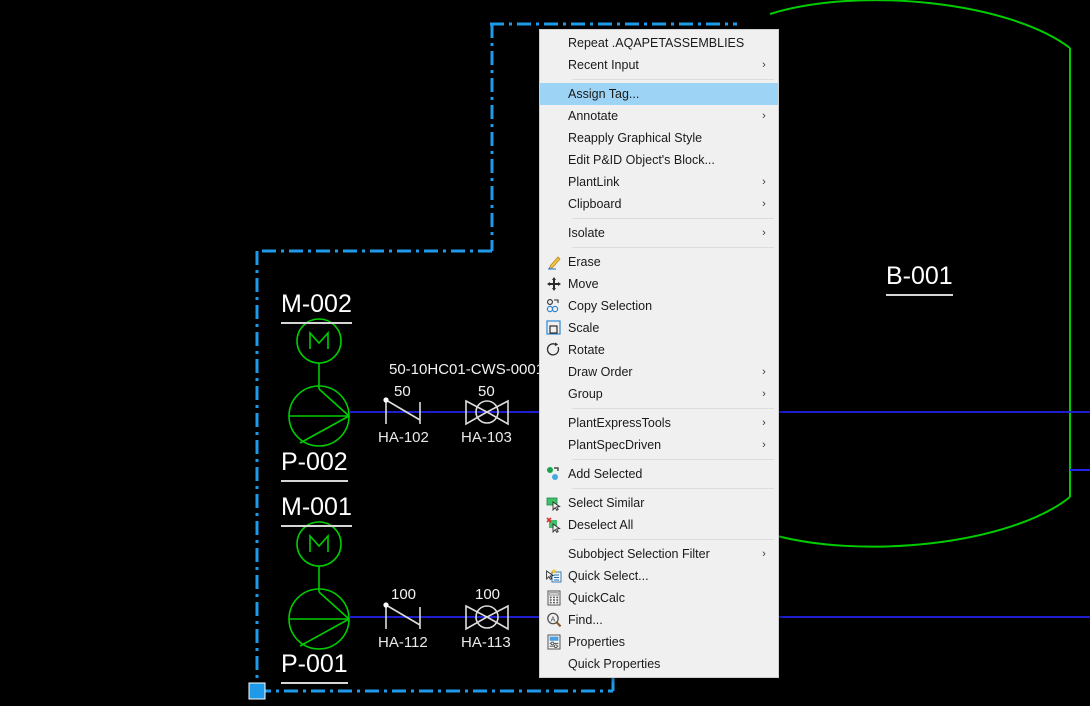  Describe the element at coordinates (606, 503) in the screenshot. I see `menu-item-label: Select Similar` at that location.